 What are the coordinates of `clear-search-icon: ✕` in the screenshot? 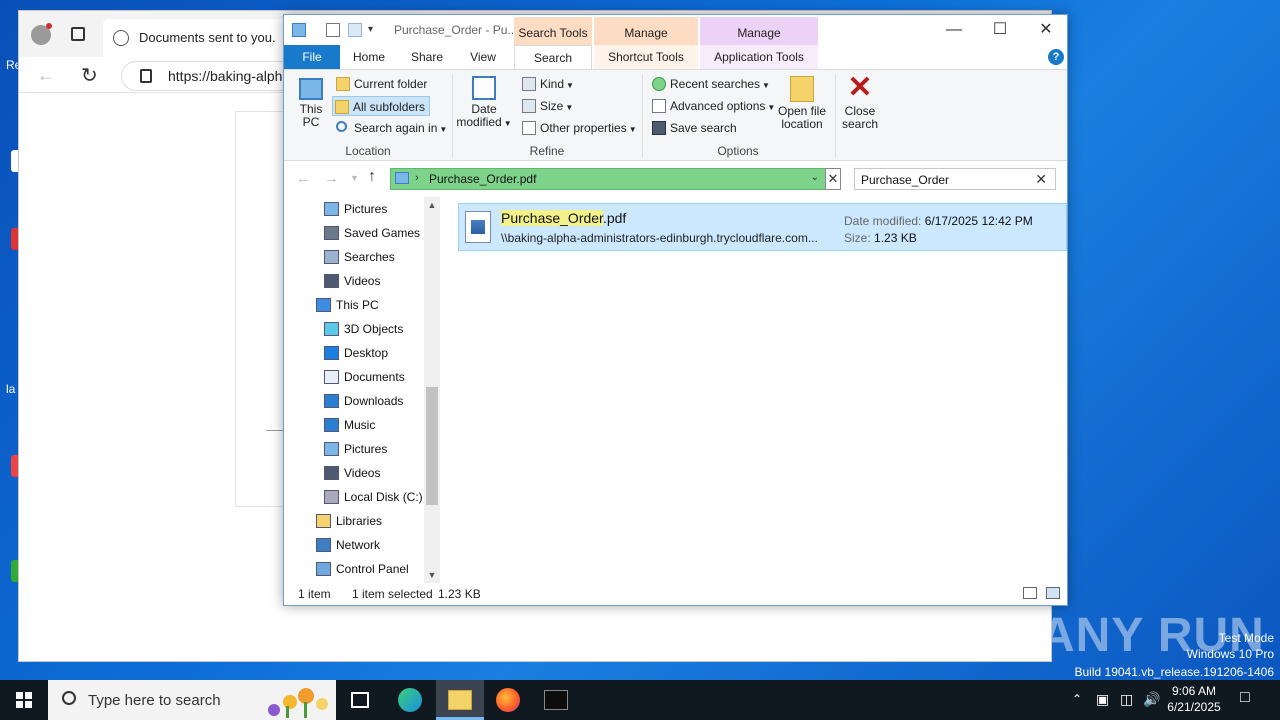 It's located at (1041, 179).